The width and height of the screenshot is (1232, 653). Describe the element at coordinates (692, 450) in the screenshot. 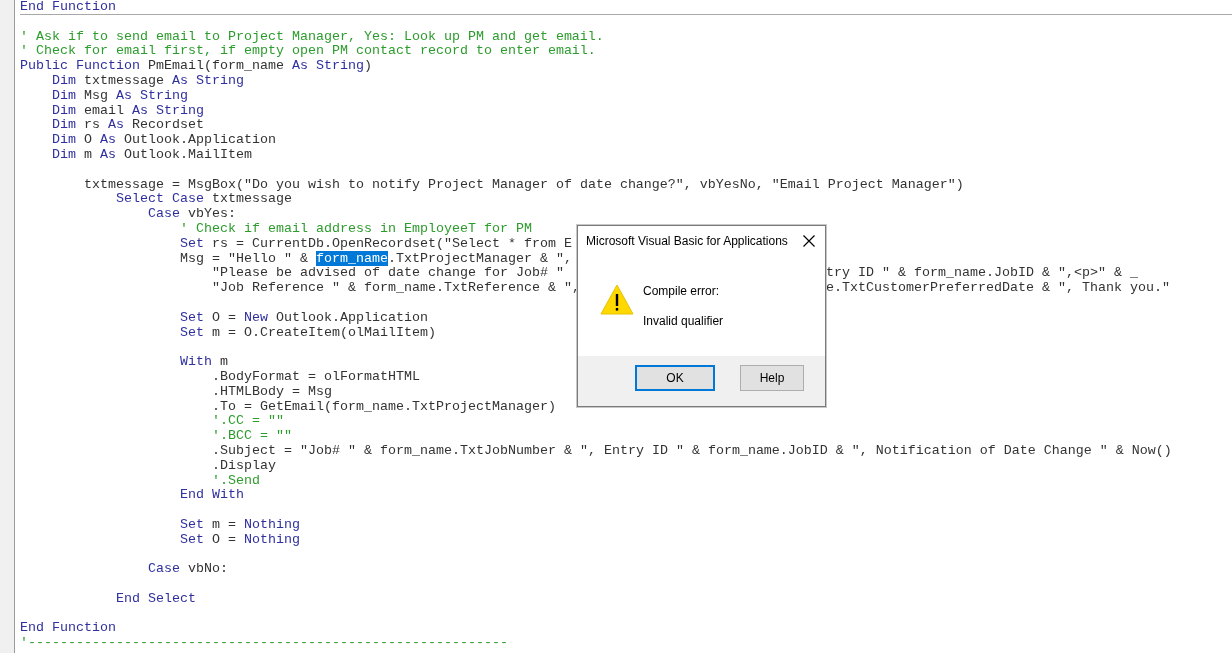

I see `code-line: .Subject = "Job# " & form_name.TxtJobNumber & ", Entry ID " & form_name.JobID & ", Notification of Date Change " & Now()` at that location.